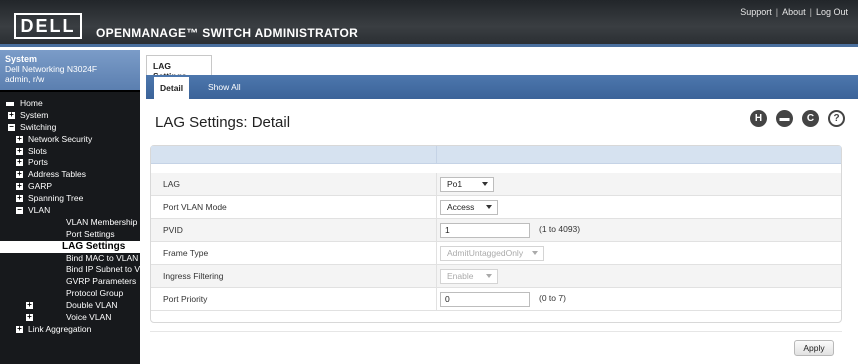  Describe the element at coordinates (455, 184) in the screenshot. I see `lag-value: Po1` at that location.